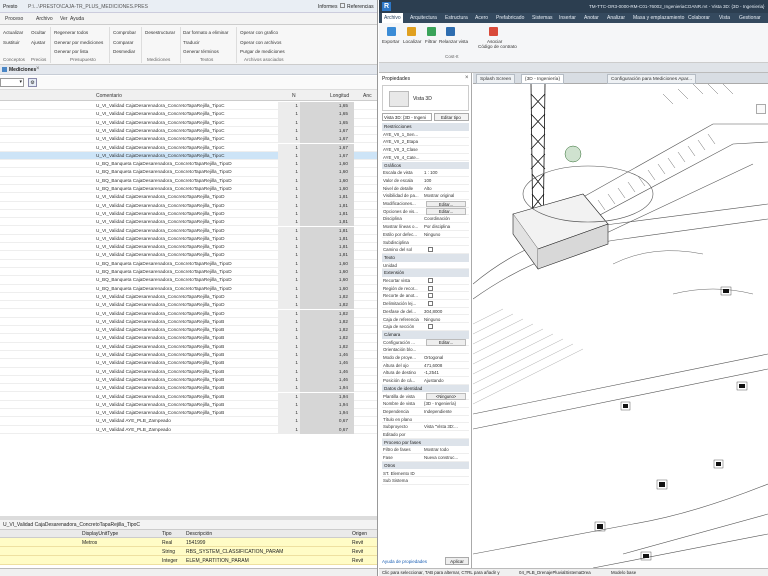 This screenshot has width=768, height=576. Describe the element at coordinates (425, 412) in the screenshot. I see `property-row: Dependencia Independiente` at that location.